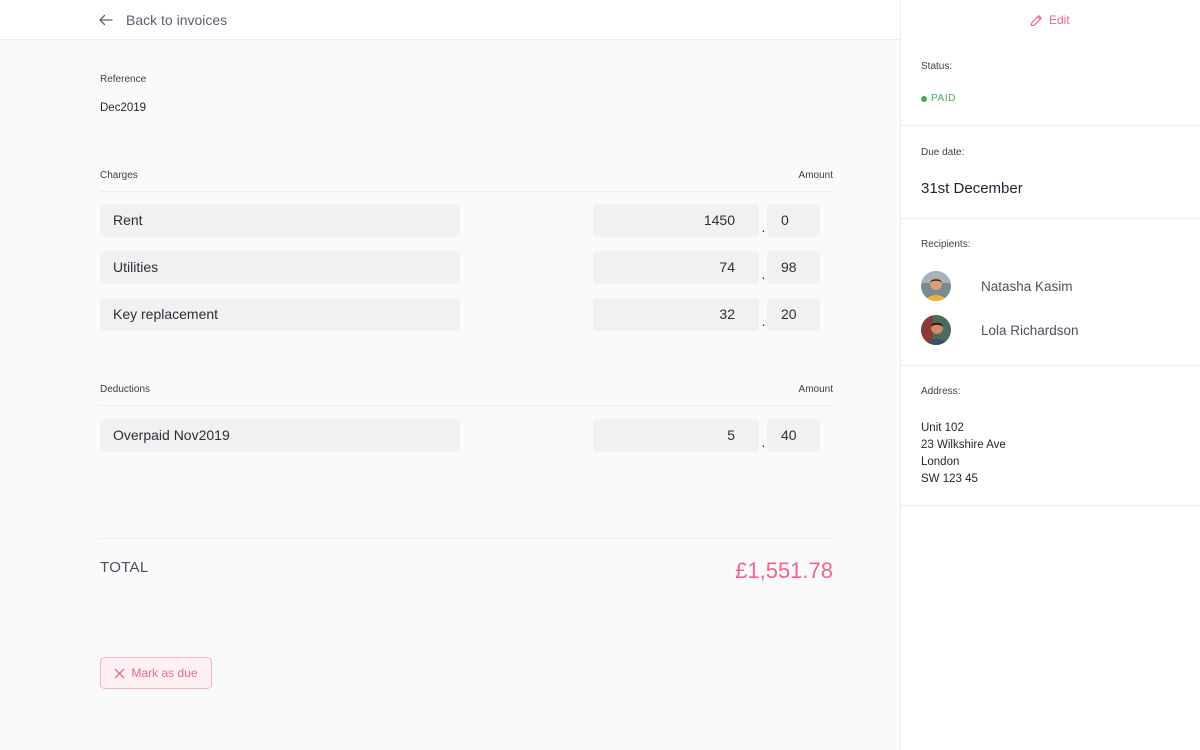 Image resolution: width=1200 pixels, height=750 pixels. I want to click on edit-label: Edit, so click(1059, 20).